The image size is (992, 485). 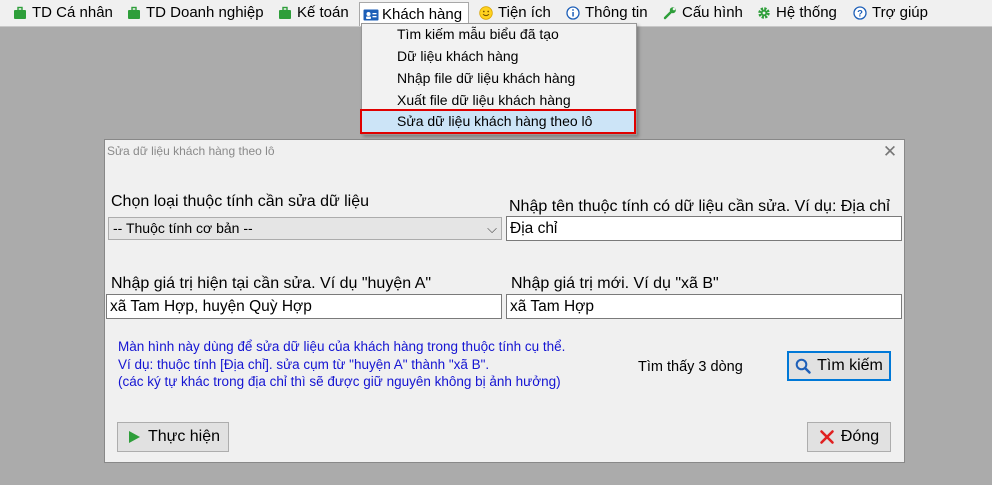 What do you see at coordinates (670, 13) in the screenshot?
I see `wrench-icon` at bounding box center [670, 13].